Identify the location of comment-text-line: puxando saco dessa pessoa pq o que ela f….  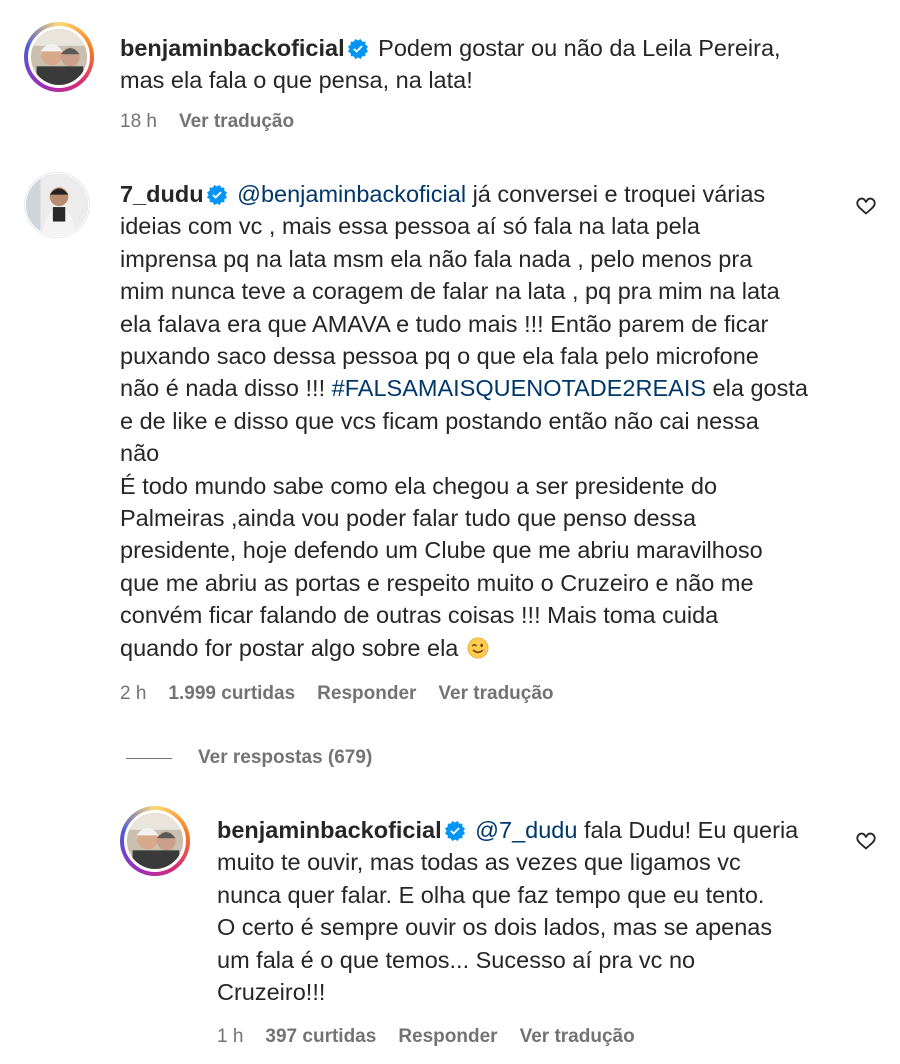
(439, 356).